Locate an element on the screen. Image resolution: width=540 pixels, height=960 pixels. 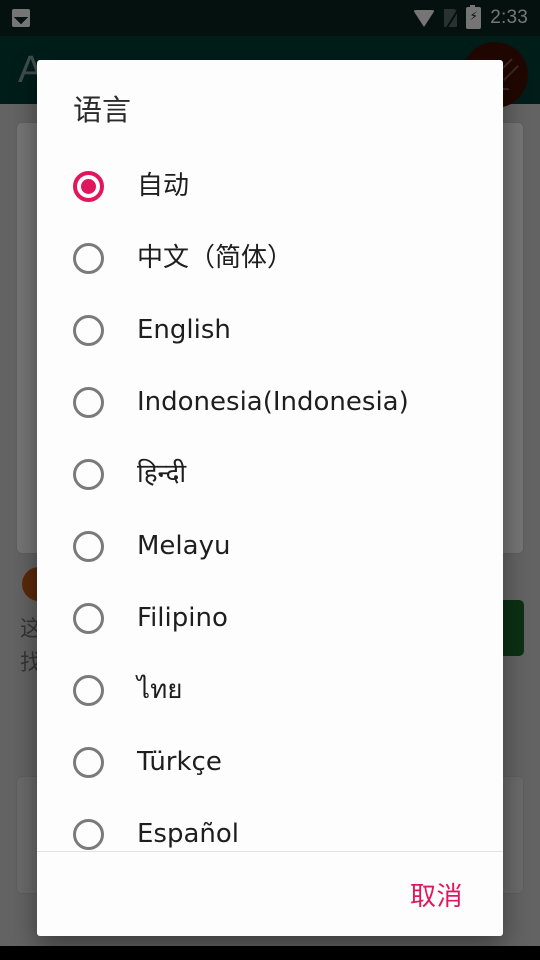
language-option-melayu: Melayu is located at coordinates (270, 546).